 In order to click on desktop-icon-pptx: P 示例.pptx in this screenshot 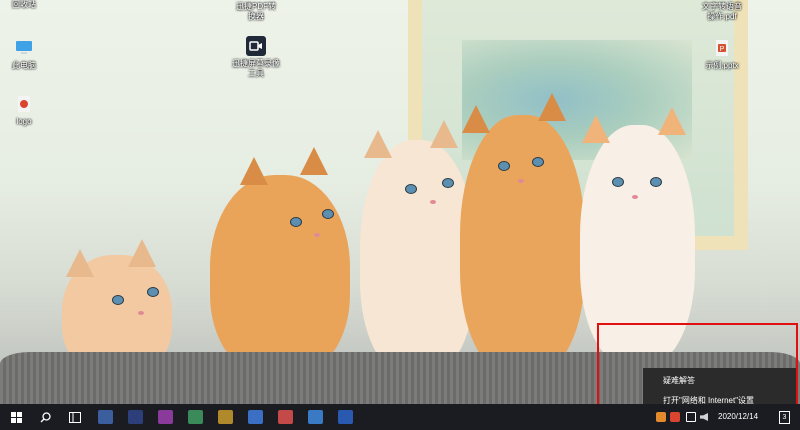, I will do `click(722, 54)`.